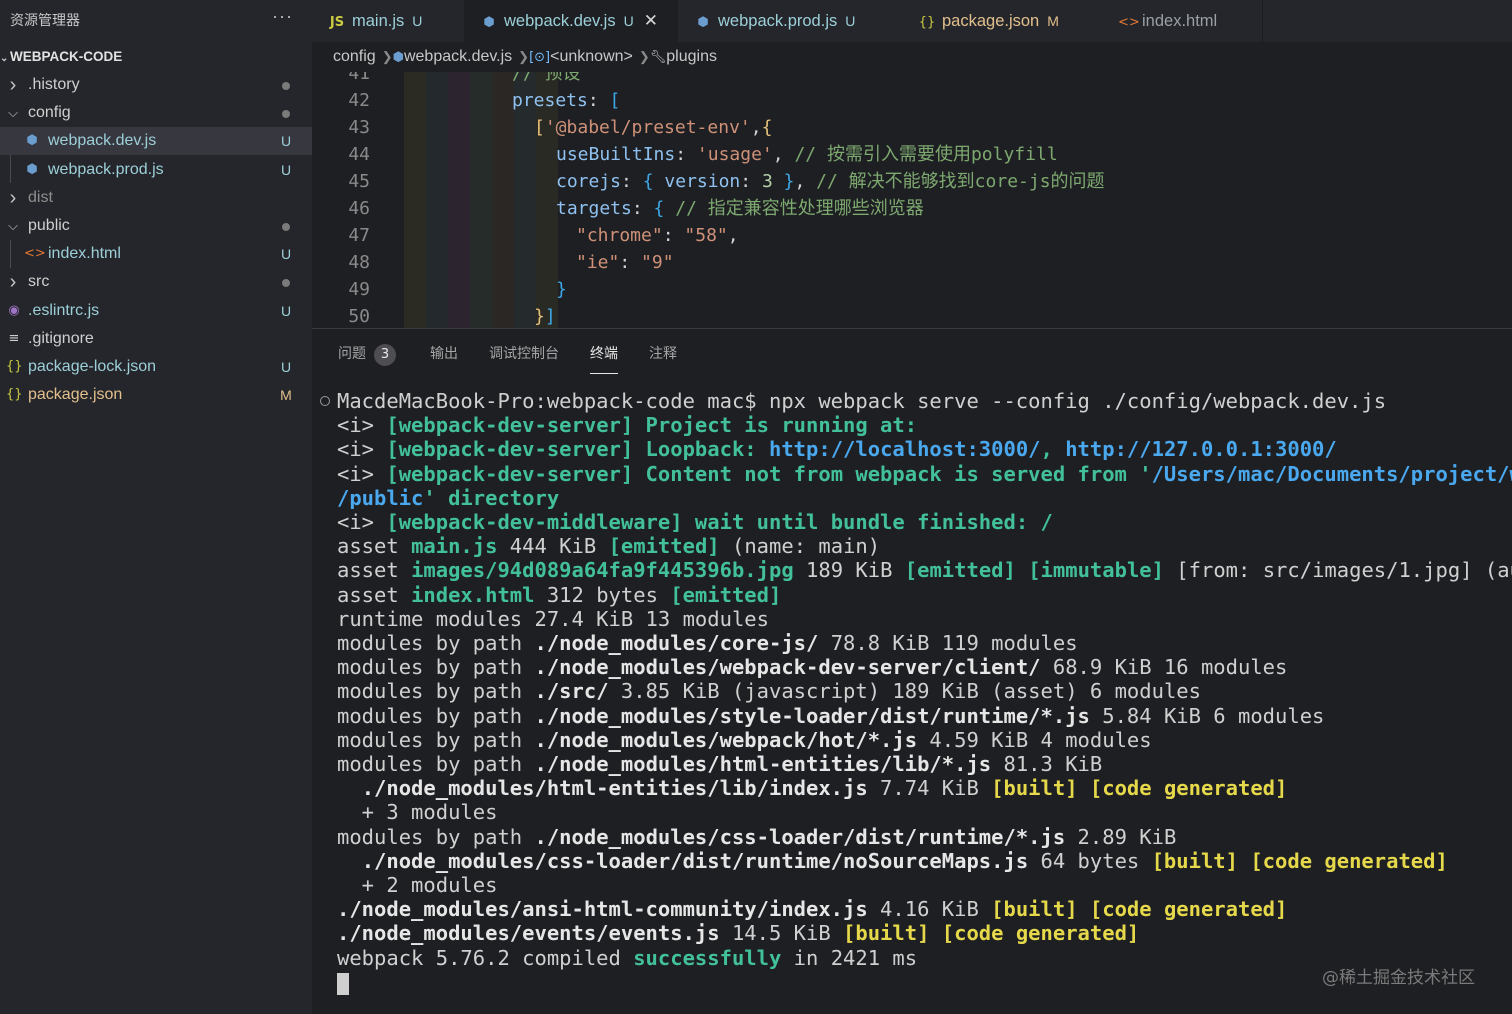  I want to click on tree-item-label: index.html, so click(84, 254).